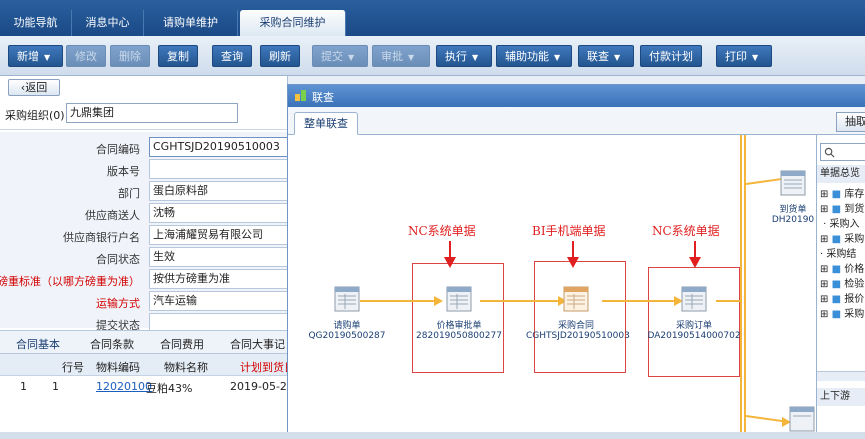 The image size is (865, 439). Describe the element at coordinates (218, 279) in the screenshot. I see `weight-standard-input: 按供方磅重为准` at that location.